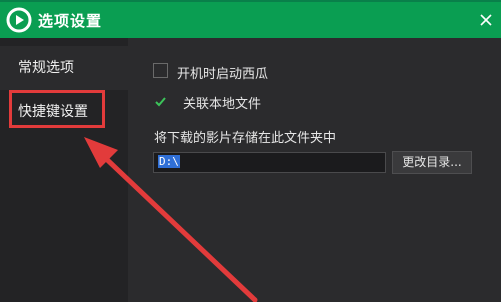 The image size is (501, 302). Describe the element at coordinates (46, 68) in the screenshot. I see `sidebar-item-label: 常规选项` at that location.